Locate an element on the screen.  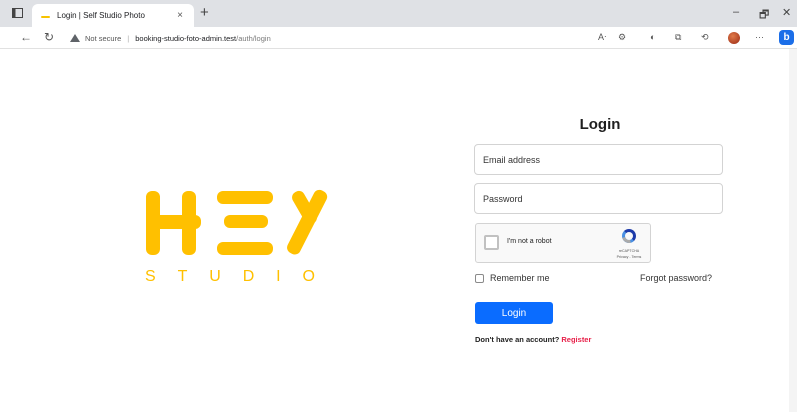
url-host: booking-studio-foto-admin.test is located at coordinates (186, 38).